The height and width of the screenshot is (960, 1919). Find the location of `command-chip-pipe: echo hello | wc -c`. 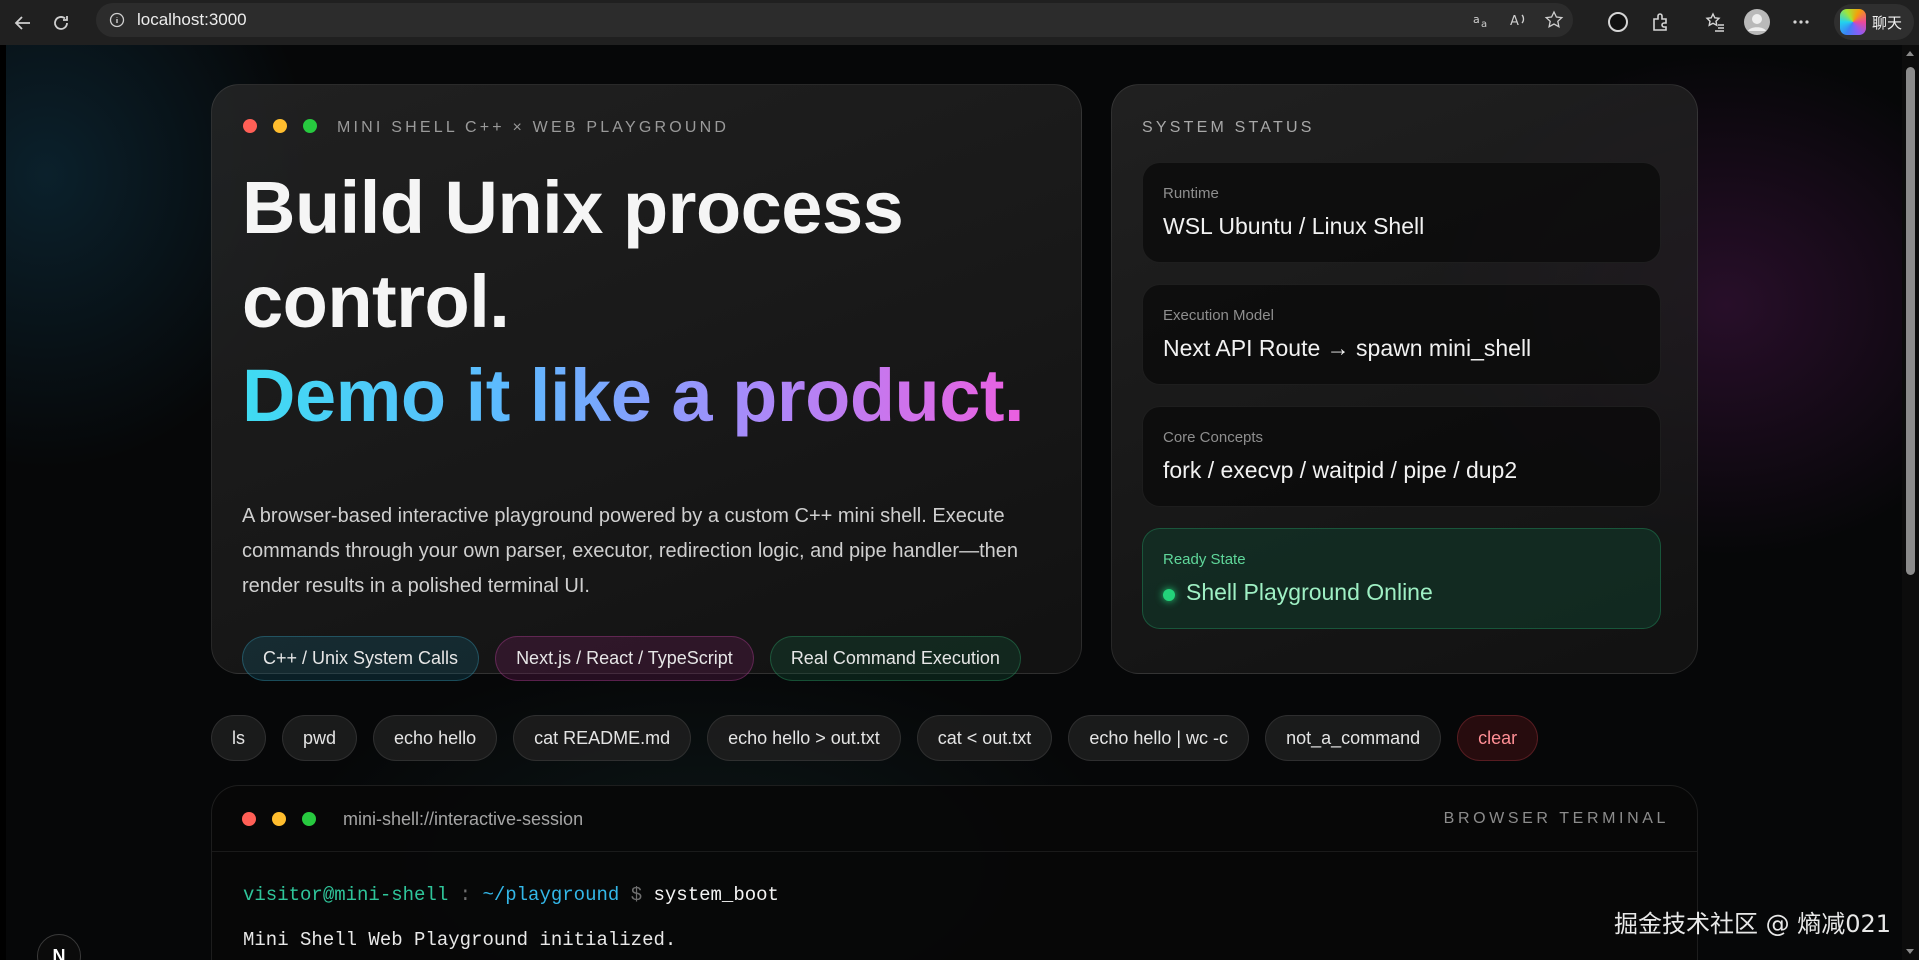

command-chip-pipe: echo hello | wc -c is located at coordinates (1159, 738).